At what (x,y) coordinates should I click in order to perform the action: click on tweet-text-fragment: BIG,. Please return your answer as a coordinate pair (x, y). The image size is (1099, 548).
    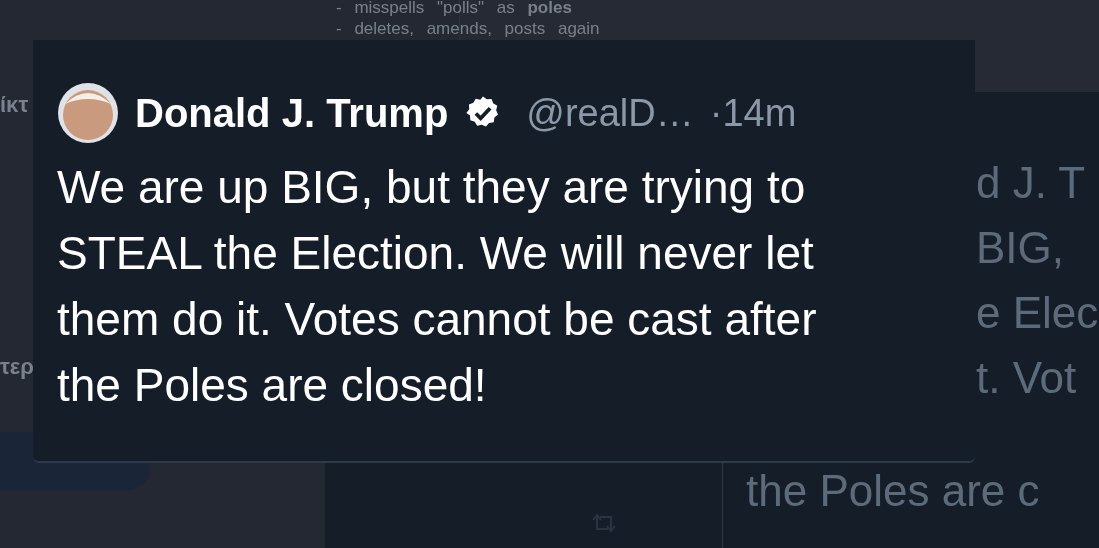
    Looking at the image, I should click on (1021, 248).